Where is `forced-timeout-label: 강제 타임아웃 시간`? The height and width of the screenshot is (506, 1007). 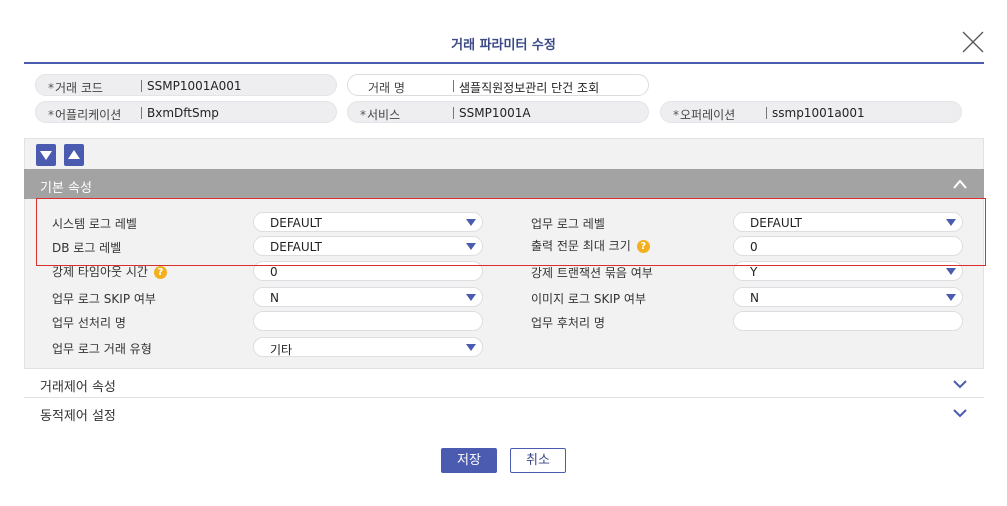
forced-timeout-label: 강제 타임아웃 시간 is located at coordinates (100, 272).